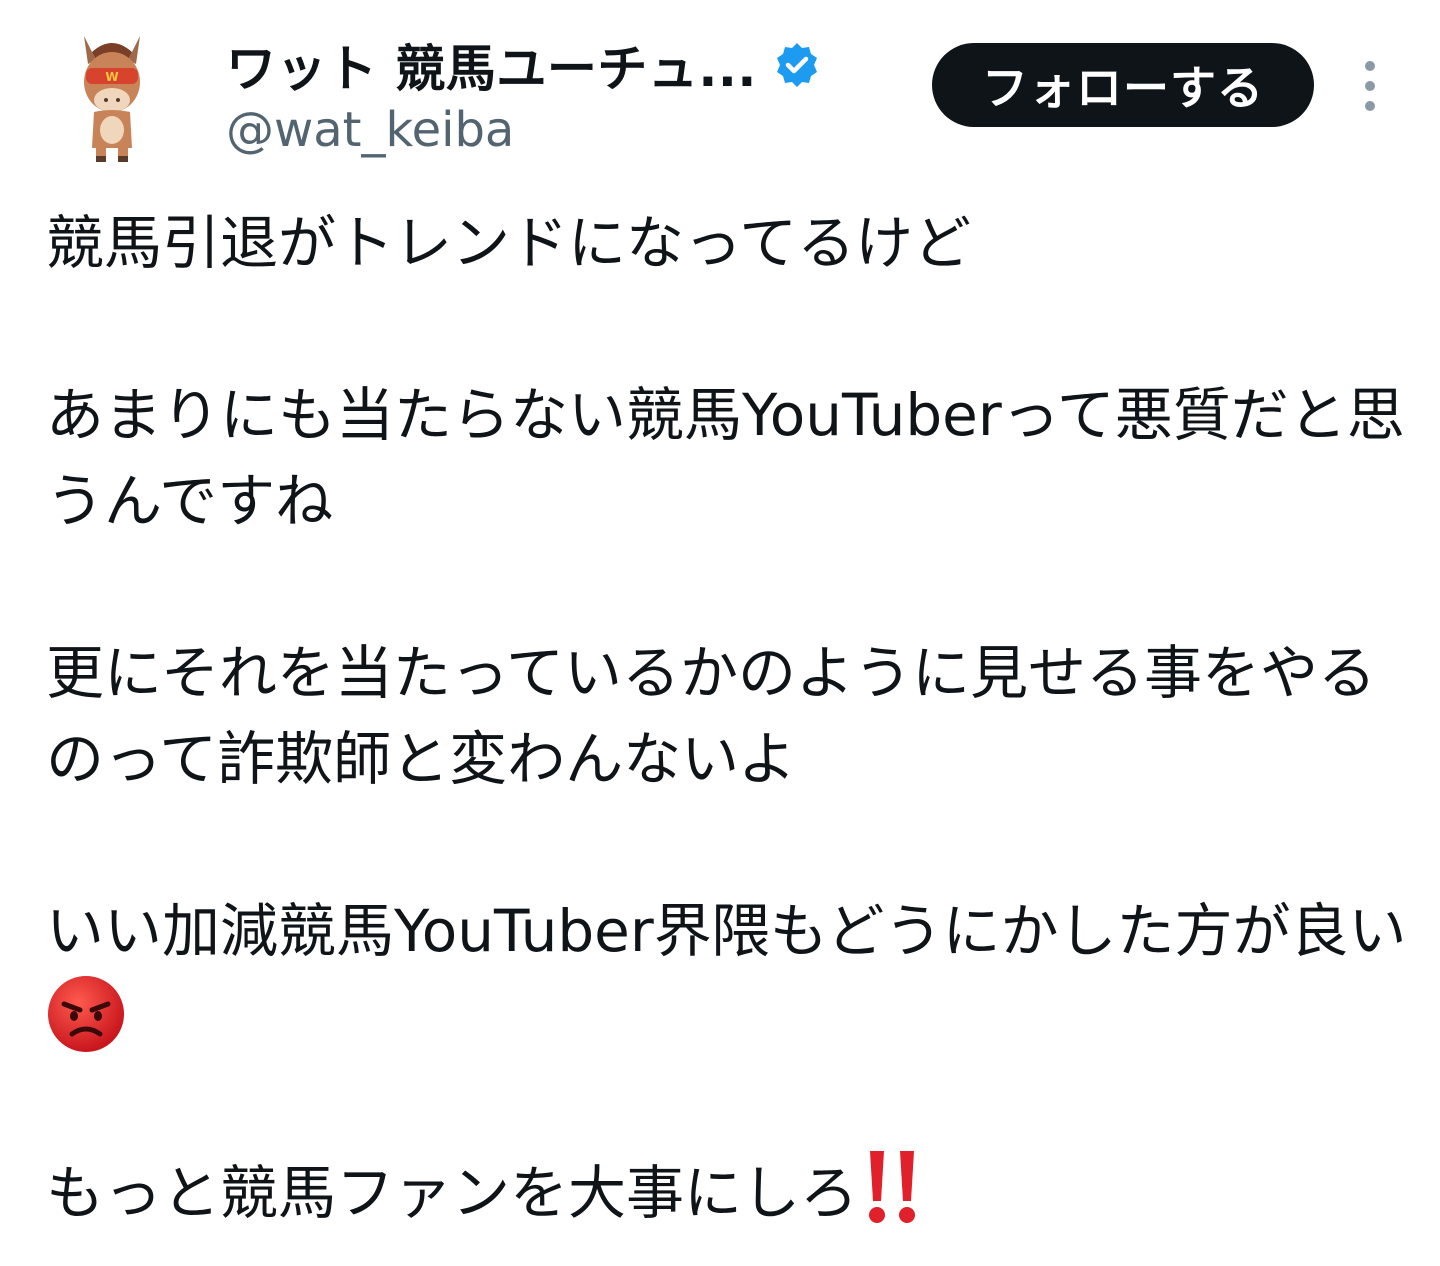 This screenshot has height=1266, width=1440. I want to click on verified-badge-icon, so click(796, 65).